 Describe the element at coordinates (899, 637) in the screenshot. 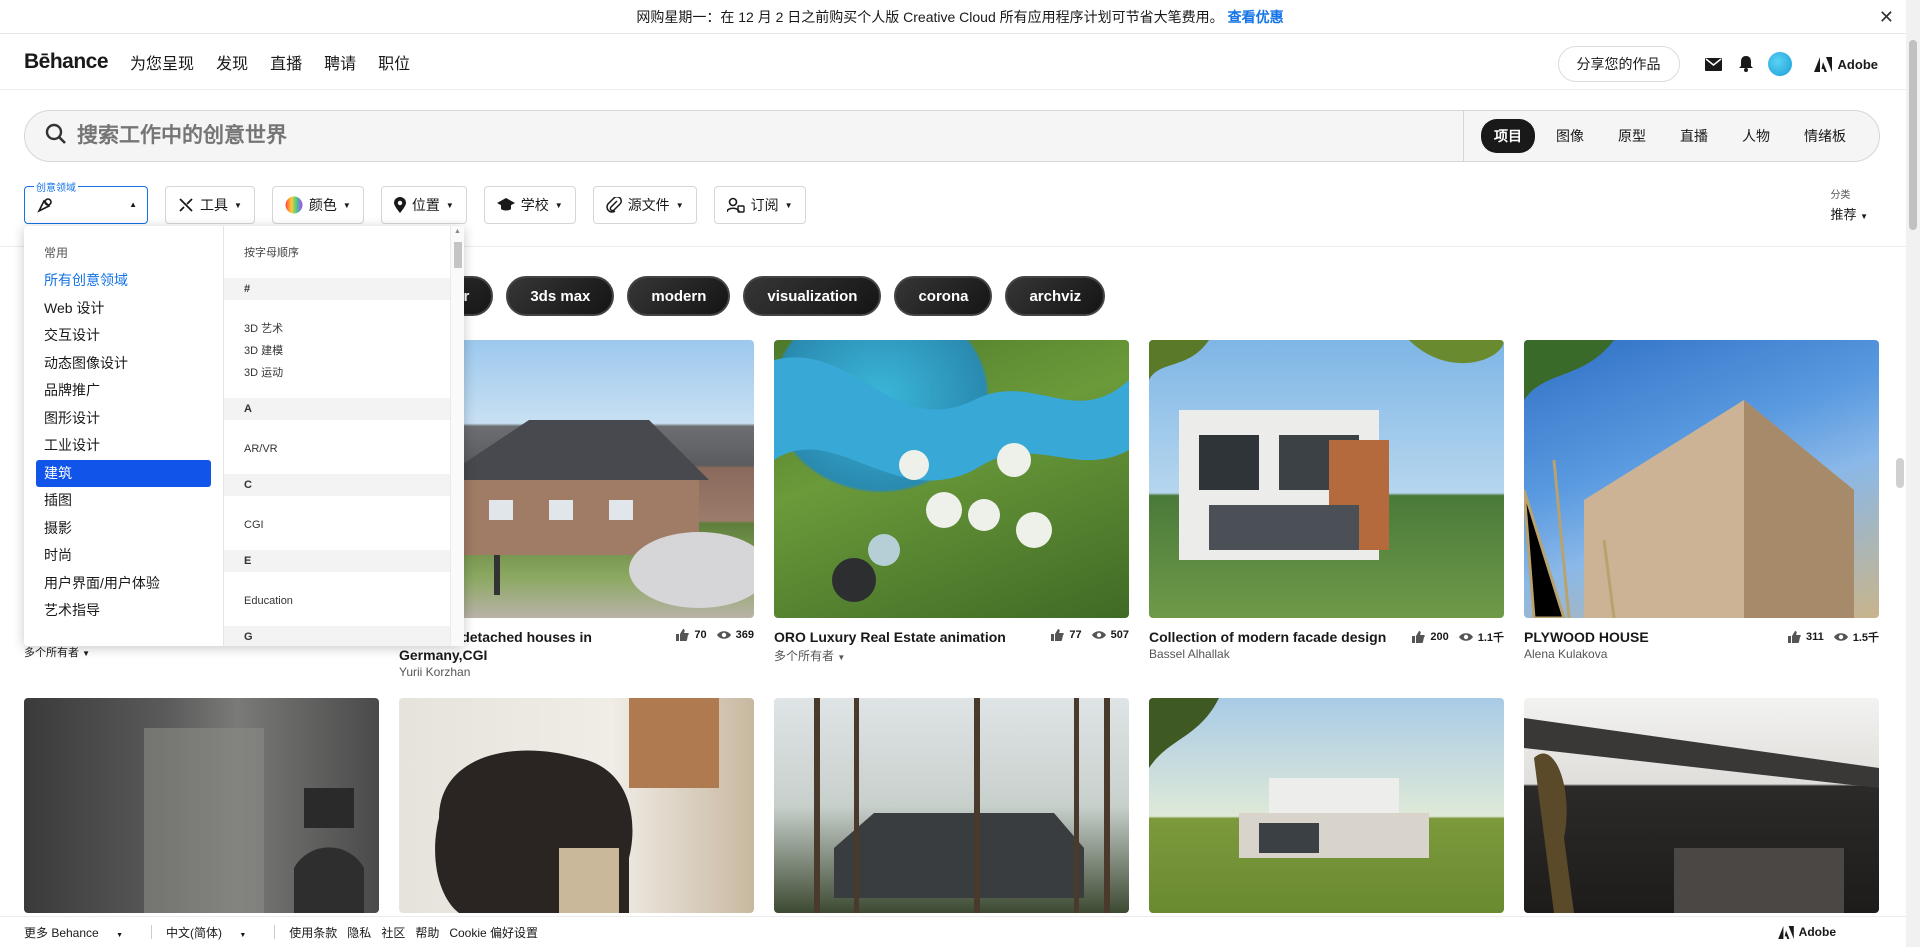

I see `project-title: ORO Luxury Real Estate animation` at that location.